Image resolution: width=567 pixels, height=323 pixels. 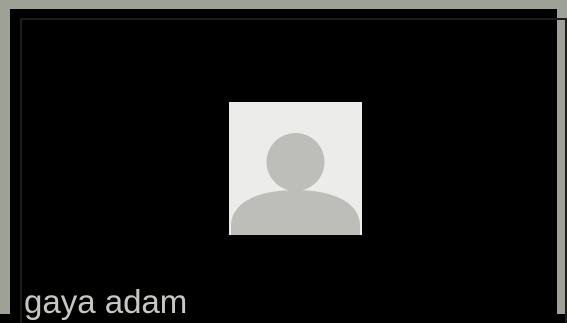 I want to click on participant-name-label: gaya adam, so click(x=106, y=301).